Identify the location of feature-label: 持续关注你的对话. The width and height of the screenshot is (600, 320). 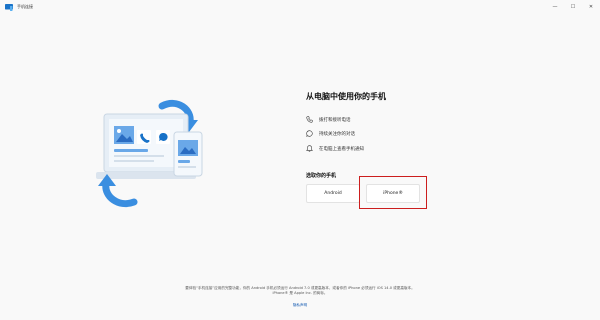
(337, 134).